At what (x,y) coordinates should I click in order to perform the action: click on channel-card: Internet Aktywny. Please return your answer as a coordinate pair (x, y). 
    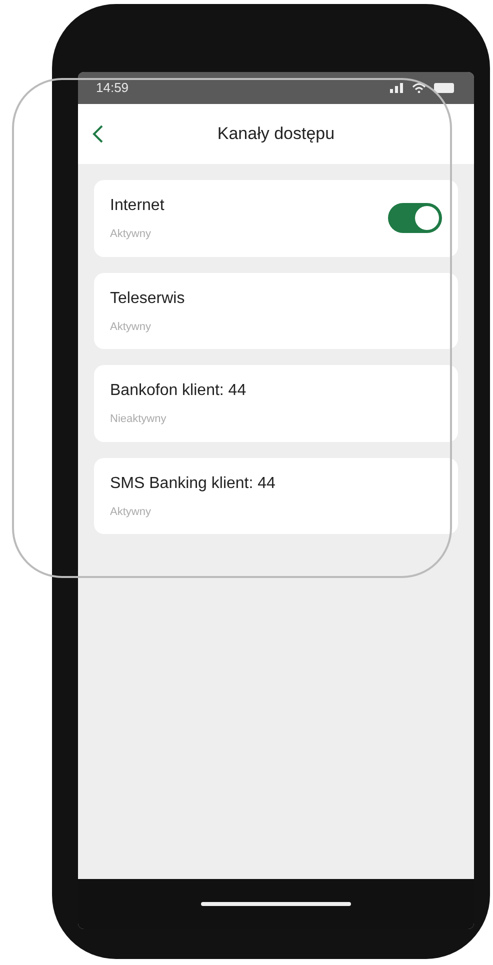
    Looking at the image, I should click on (276, 218).